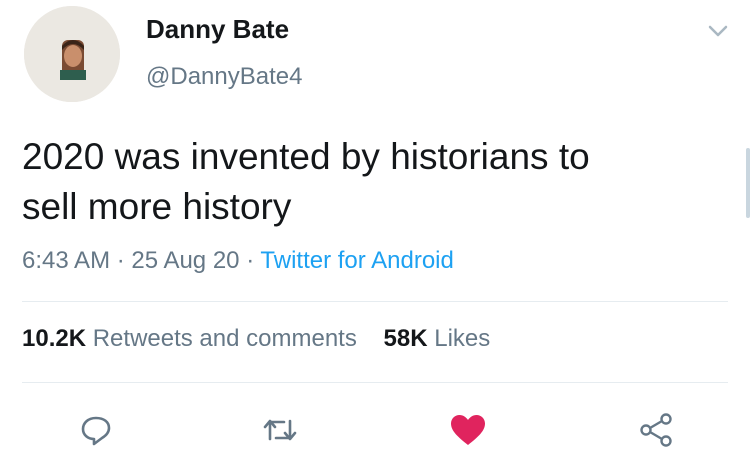  Describe the element at coordinates (224, 338) in the screenshot. I see `retweets-label: Retweets and comments` at that location.